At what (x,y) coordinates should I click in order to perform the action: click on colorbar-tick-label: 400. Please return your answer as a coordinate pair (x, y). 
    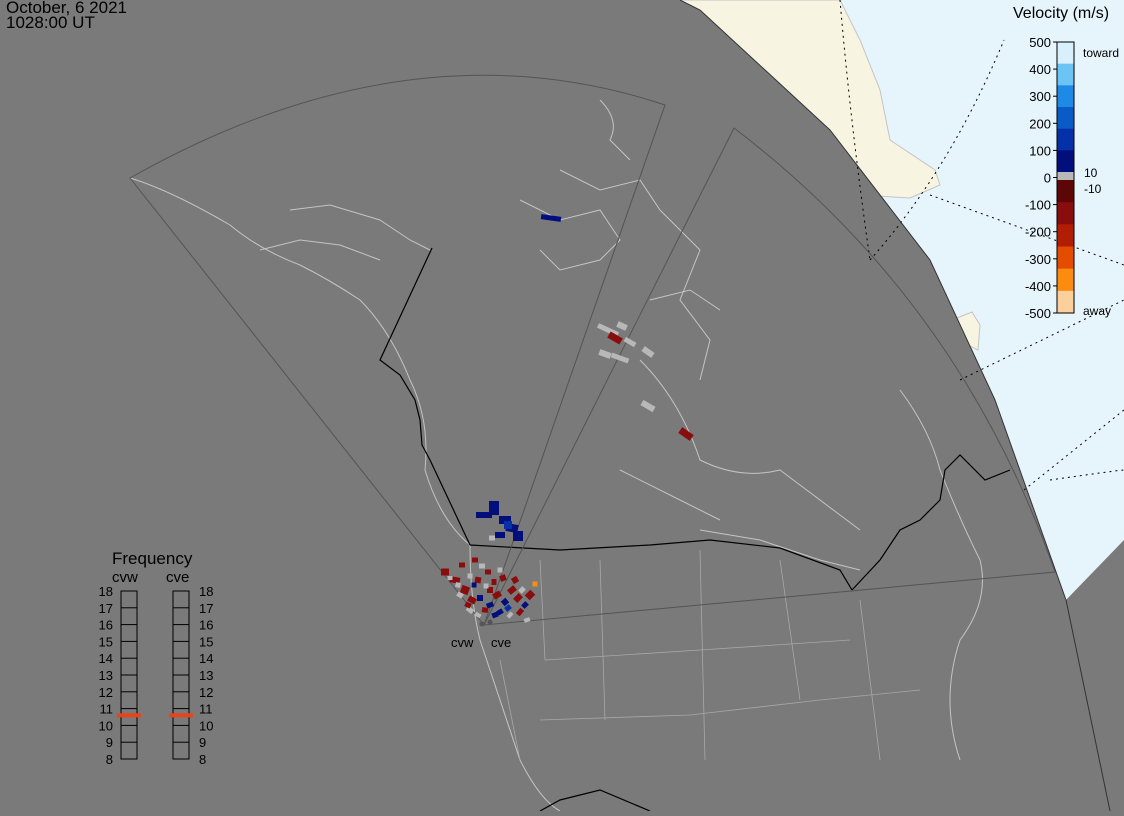
    Looking at the image, I should click on (1040, 69).